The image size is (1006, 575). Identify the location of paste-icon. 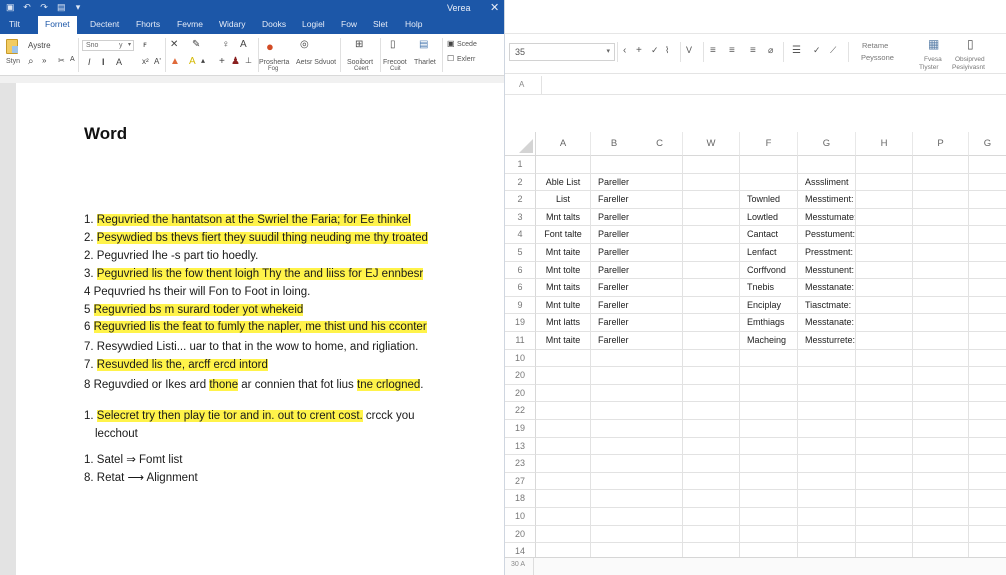
(12, 46).